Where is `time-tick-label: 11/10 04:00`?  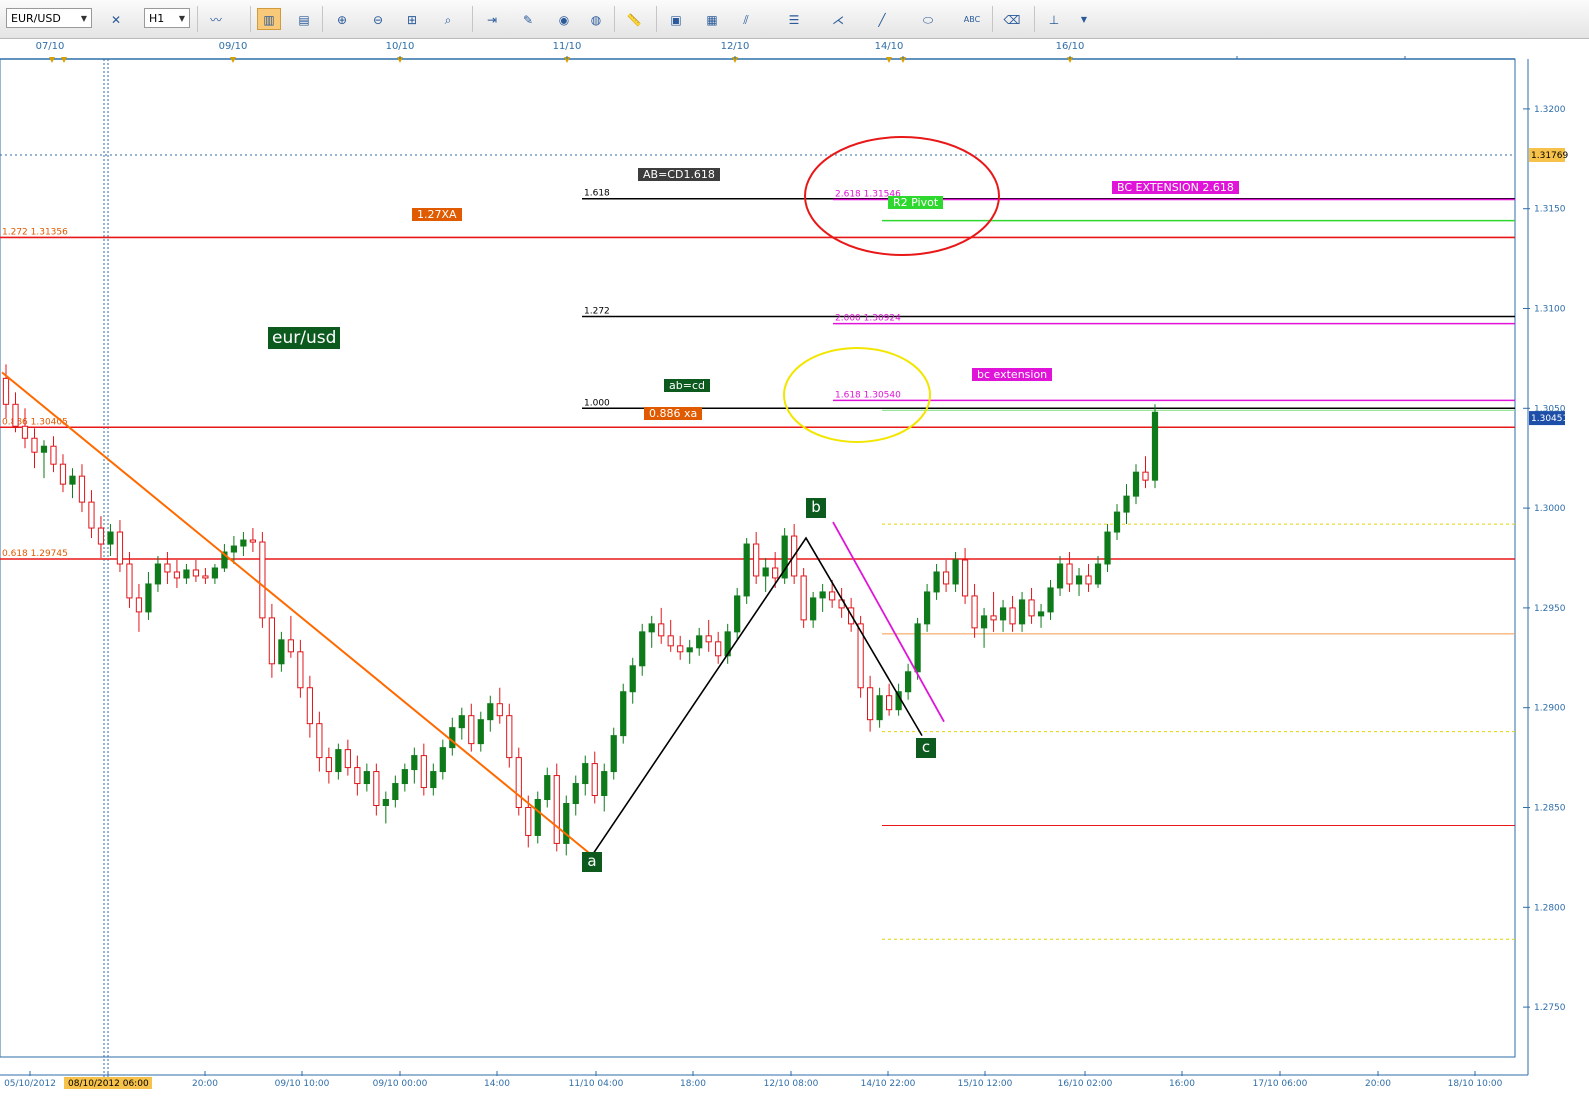
time-tick-label: 11/10 04:00 is located at coordinates (596, 1084).